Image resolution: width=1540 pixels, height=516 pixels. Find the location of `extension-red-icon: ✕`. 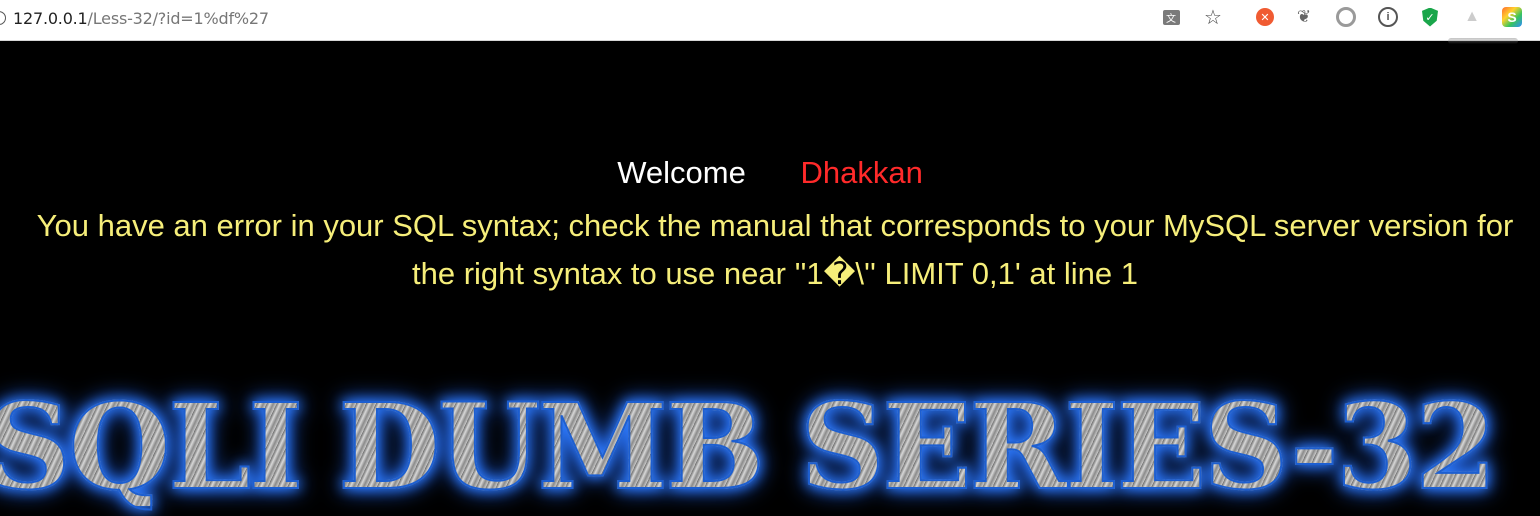

extension-red-icon: ✕ is located at coordinates (1265, 17).